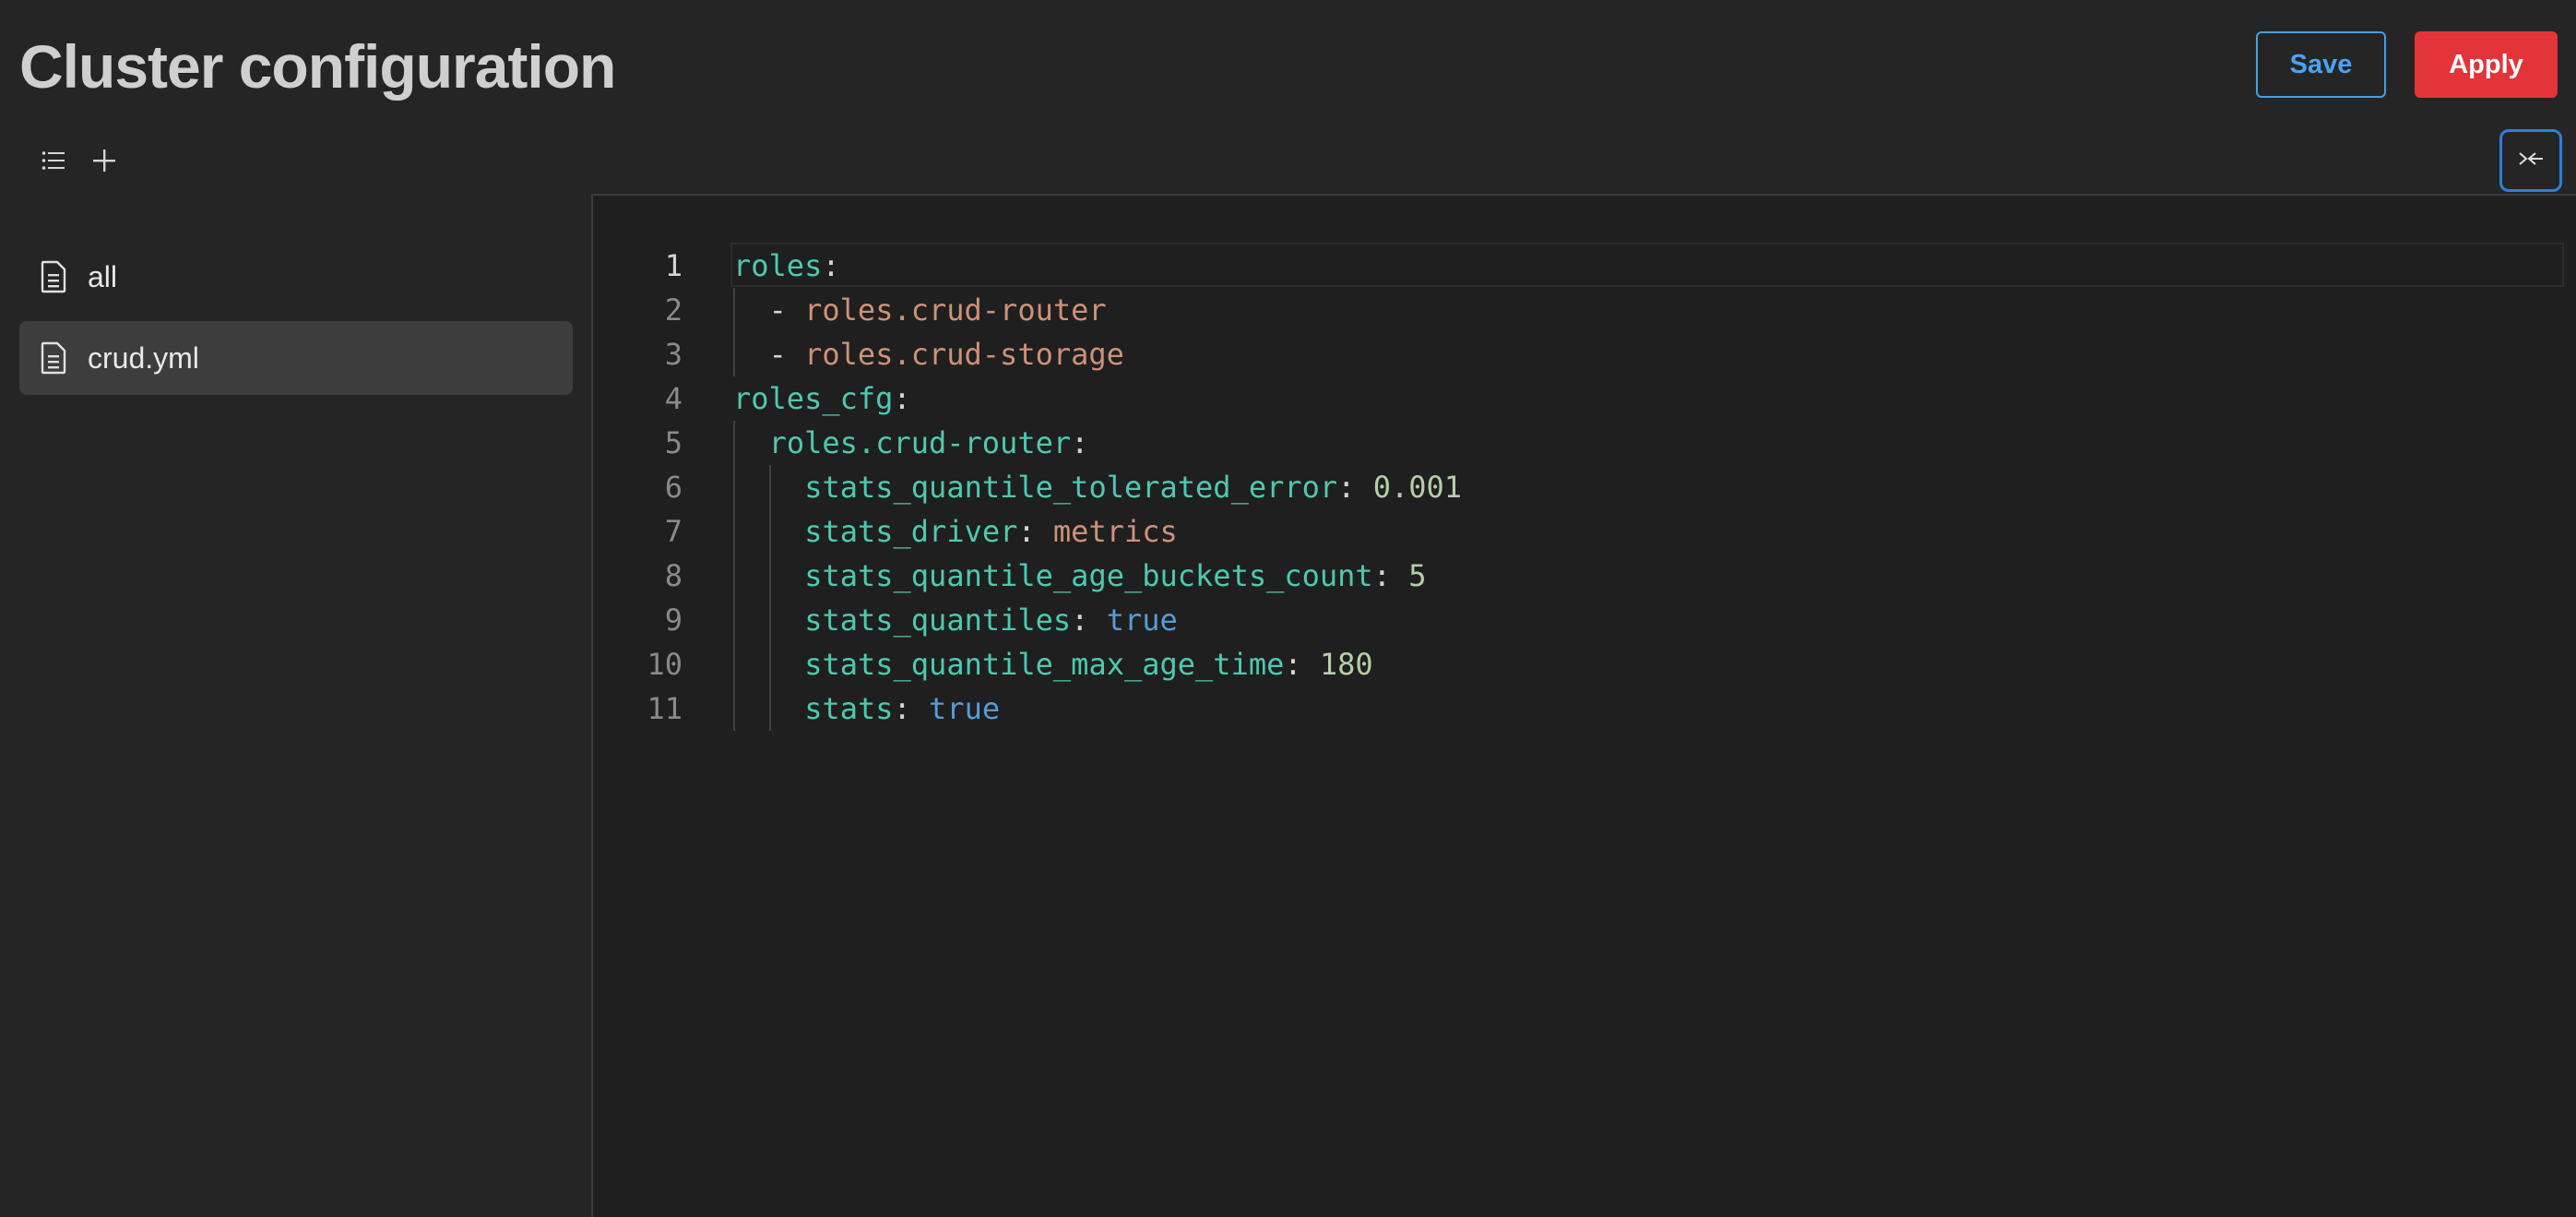  What do you see at coordinates (1088, 575) in the screenshot?
I see `code-token: stats_quantile_age_buckets_count` at bounding box center [1088, 575].